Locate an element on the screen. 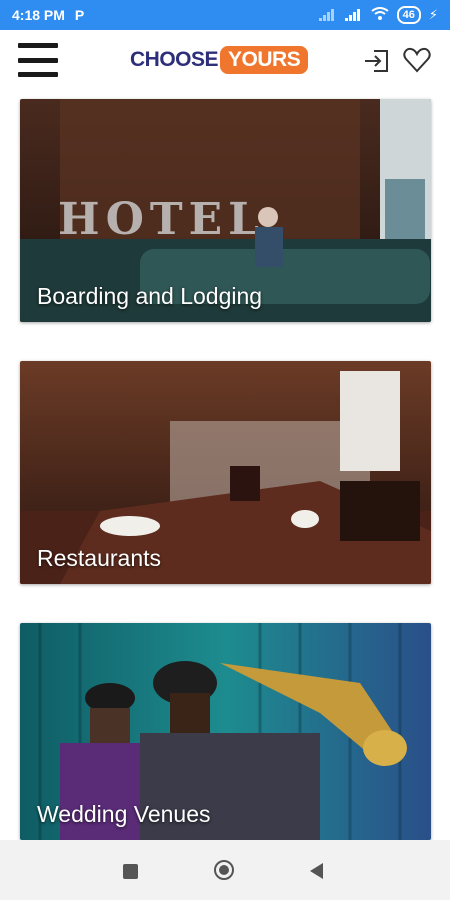 The image size is (450, 900). status-bar: 4:18 PM P 46 ⚡ is located at coordinates (225, 15).